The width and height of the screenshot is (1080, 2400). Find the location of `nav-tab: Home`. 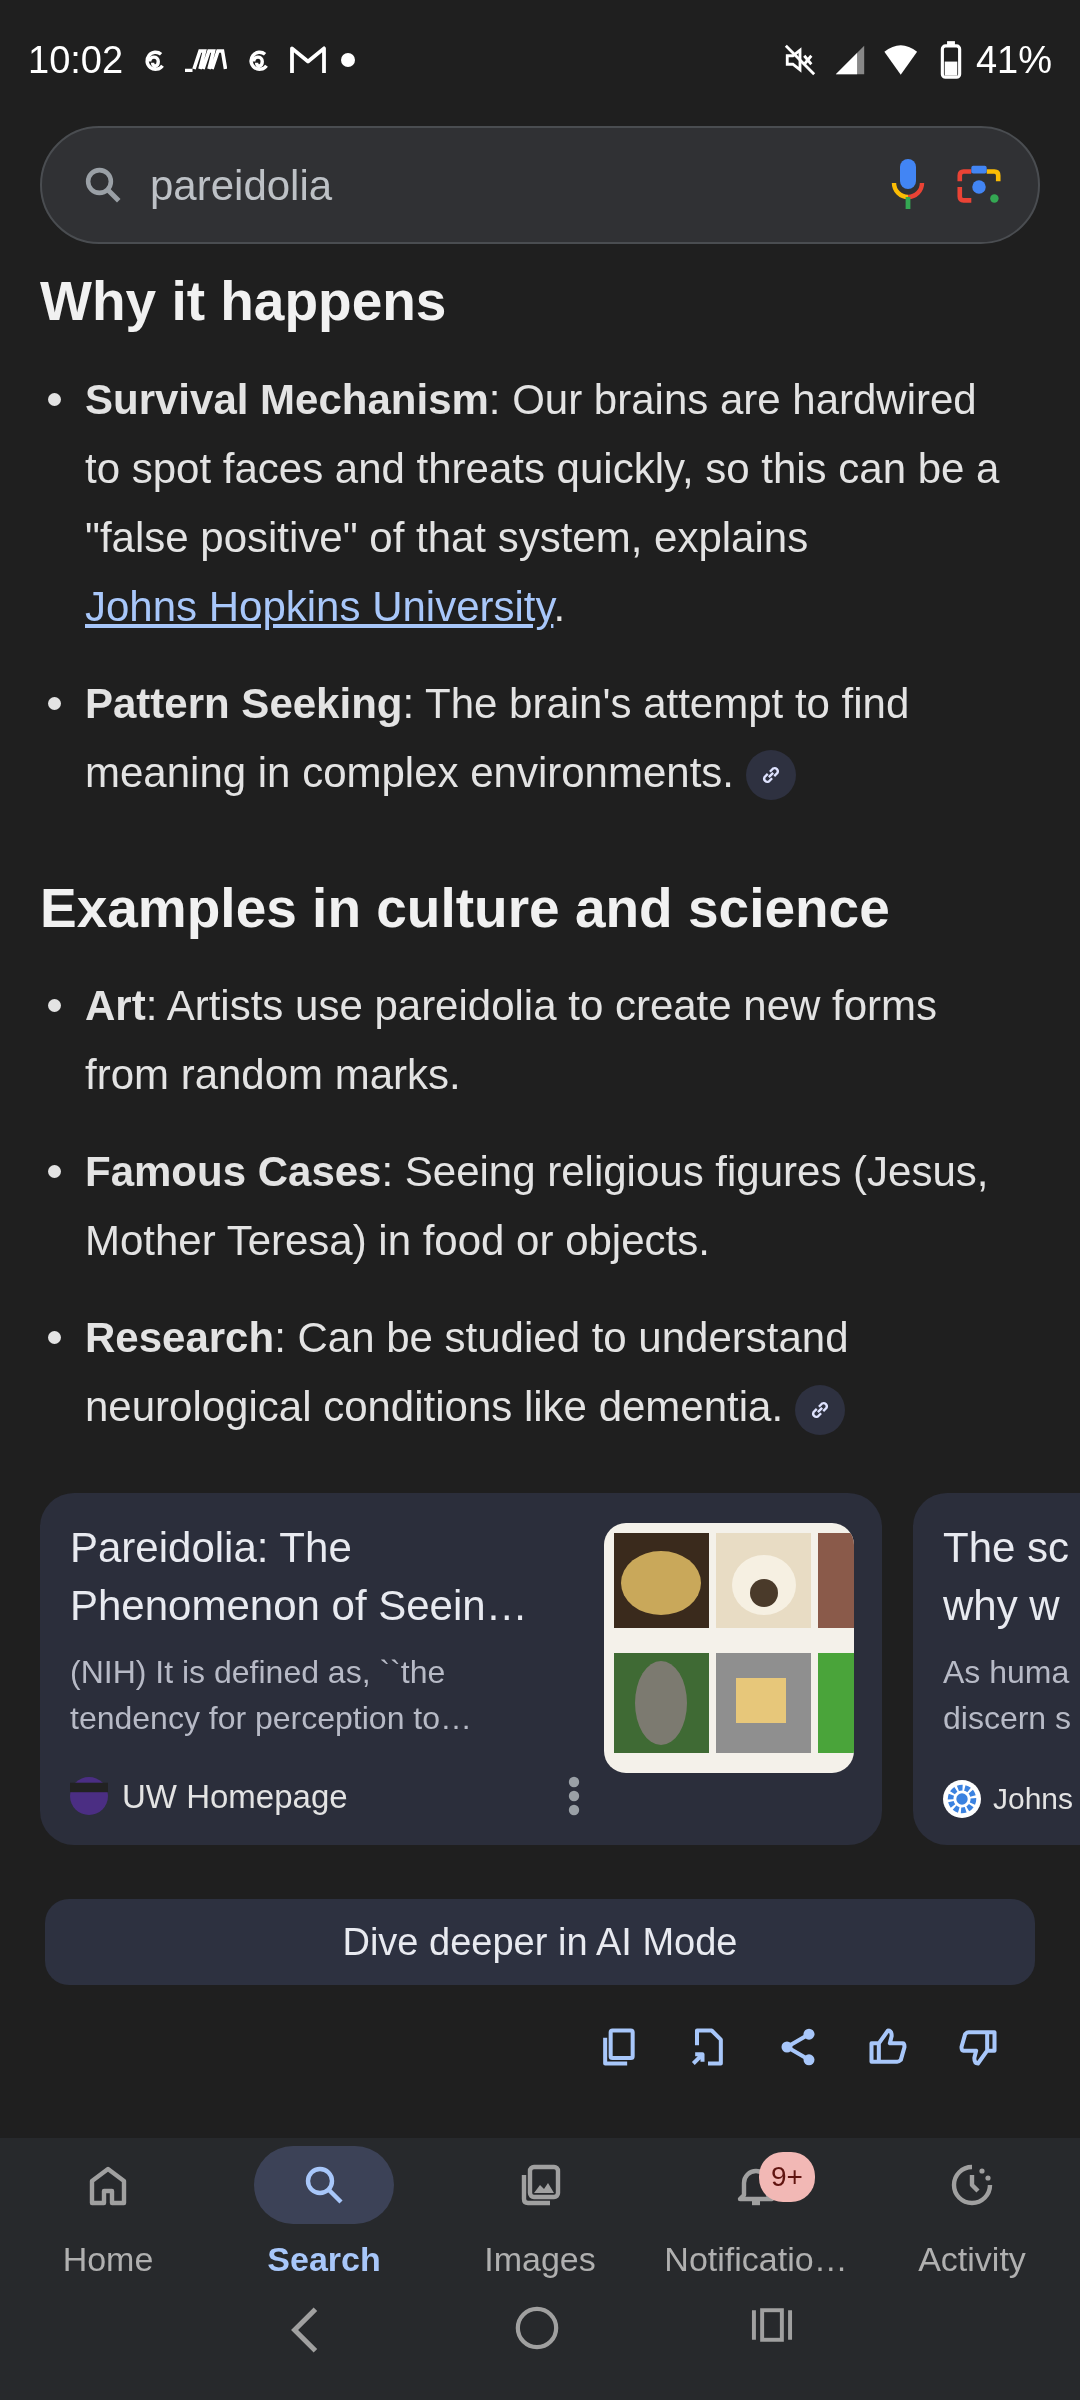

nav-tab: Home is located at coordinates (108, 2215).